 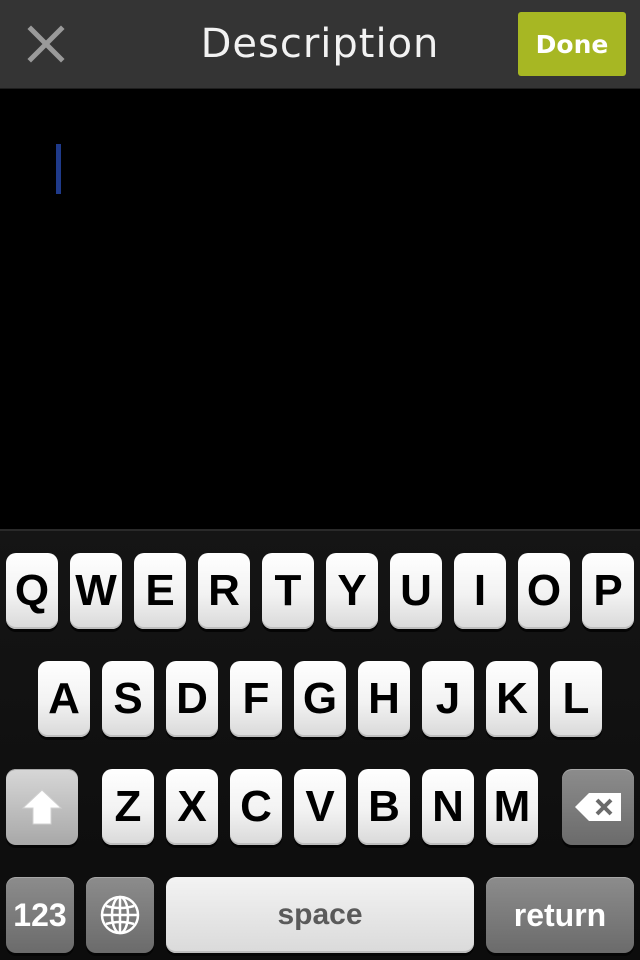 What do you see at coordinates (512, 699) in the screenshot?
I see `key-k: K` at bounding box center [512, 699].